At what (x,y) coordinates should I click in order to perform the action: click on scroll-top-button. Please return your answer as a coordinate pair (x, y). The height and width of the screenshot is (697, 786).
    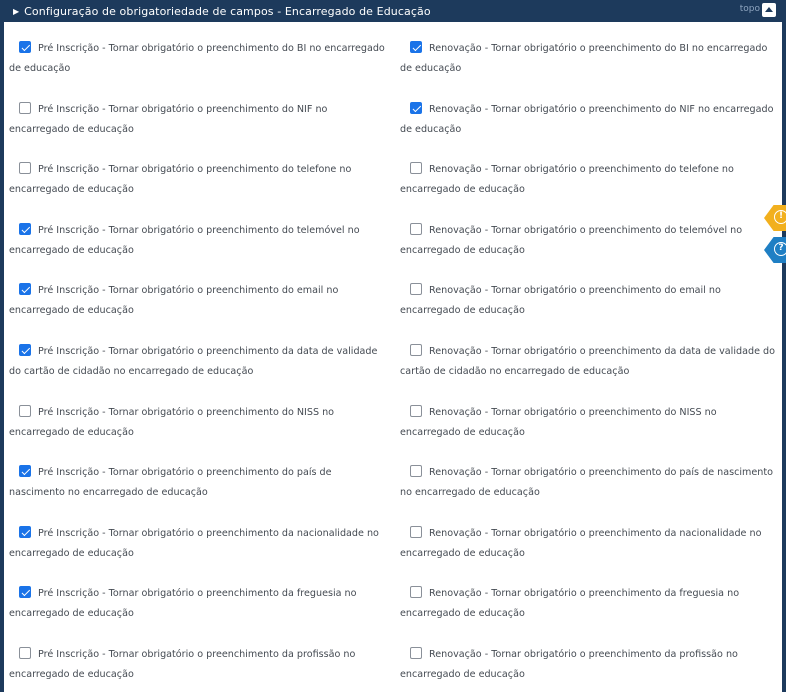
    Looking at the image, I should click on (769, 10).